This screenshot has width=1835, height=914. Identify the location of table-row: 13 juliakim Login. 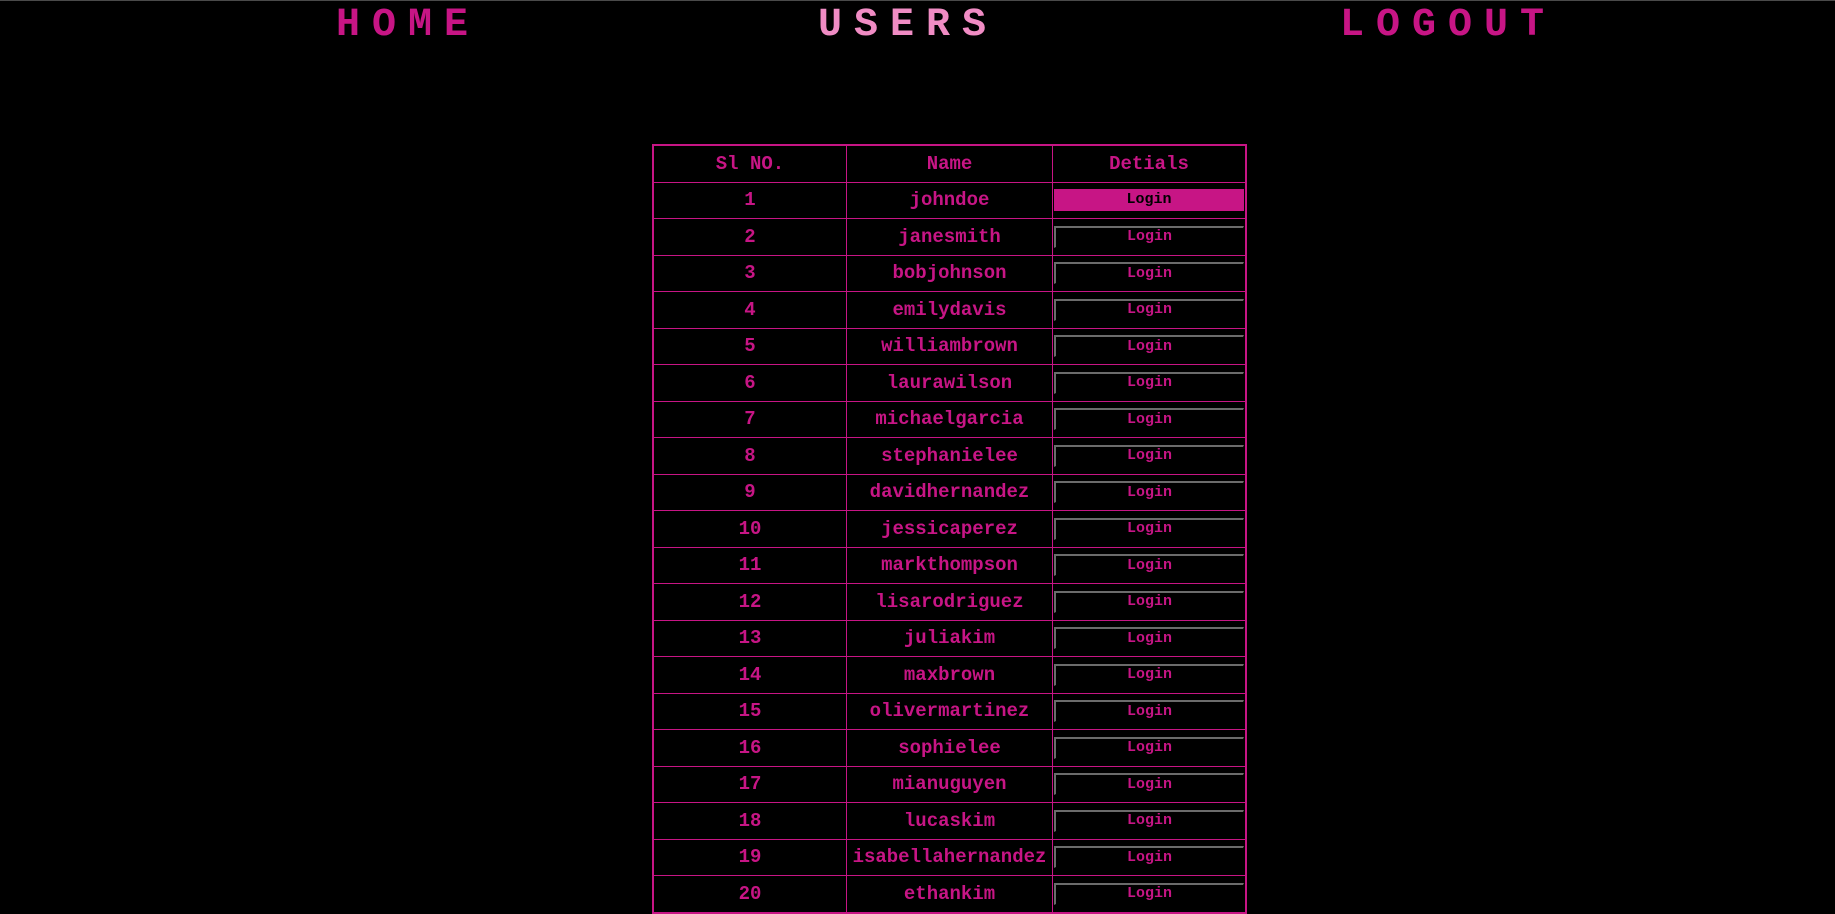
(949, 638).